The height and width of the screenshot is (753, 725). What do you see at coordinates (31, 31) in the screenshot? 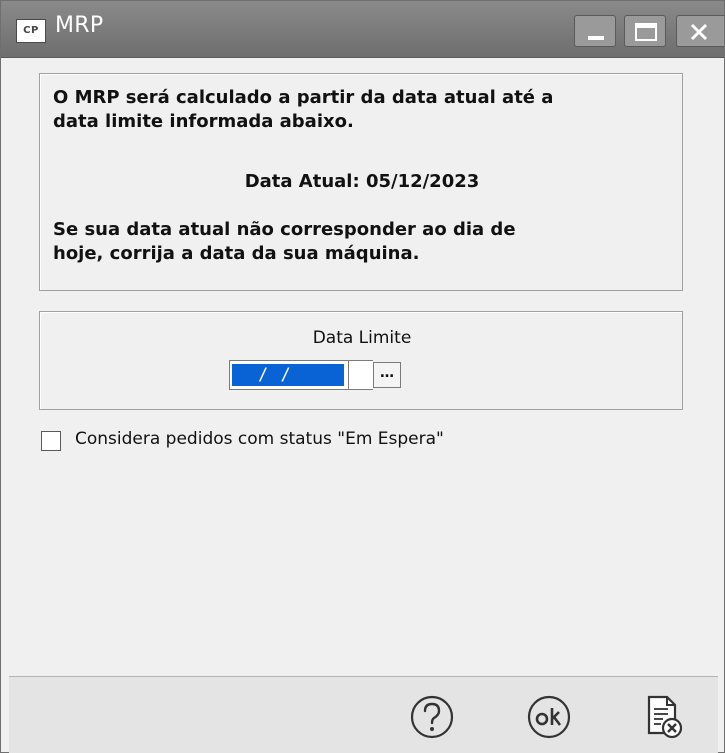
I see `app-icon: CP` at bounding box center [31, 31].